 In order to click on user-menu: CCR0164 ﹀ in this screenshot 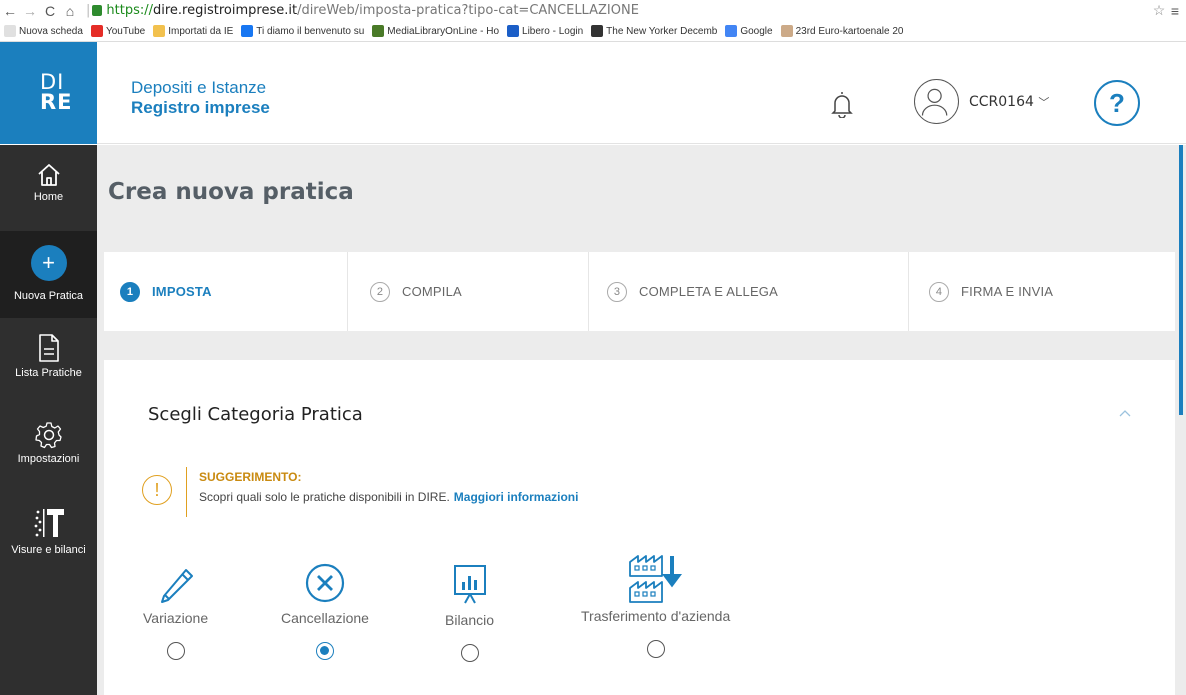, I will do `click(1009, 102)`.